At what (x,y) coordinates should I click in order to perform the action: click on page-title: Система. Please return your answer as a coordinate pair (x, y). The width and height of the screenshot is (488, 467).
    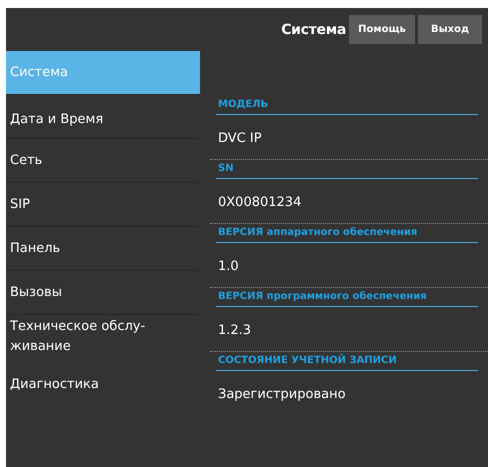
    Looking at the image, I should click on (313, 30).